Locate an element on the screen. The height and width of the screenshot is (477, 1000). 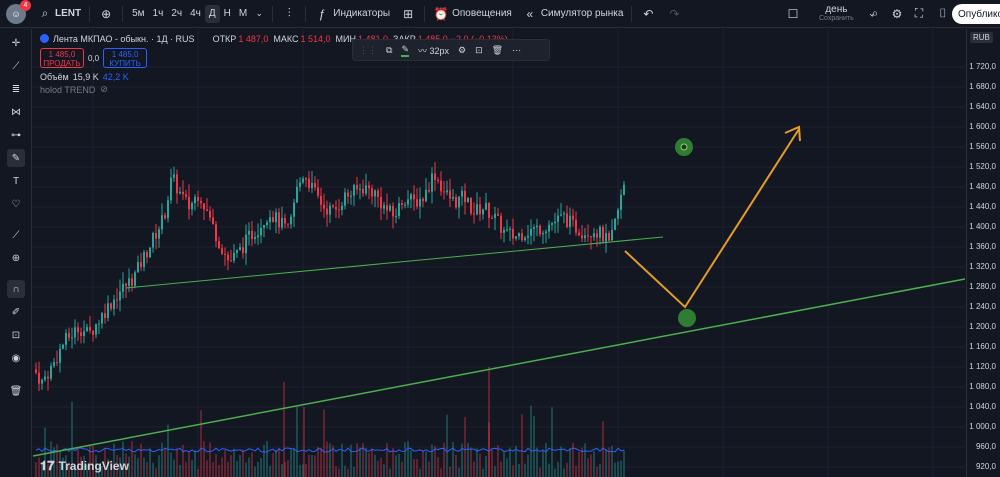
compare-button: ⊕ is located at coordinates (106, 14).